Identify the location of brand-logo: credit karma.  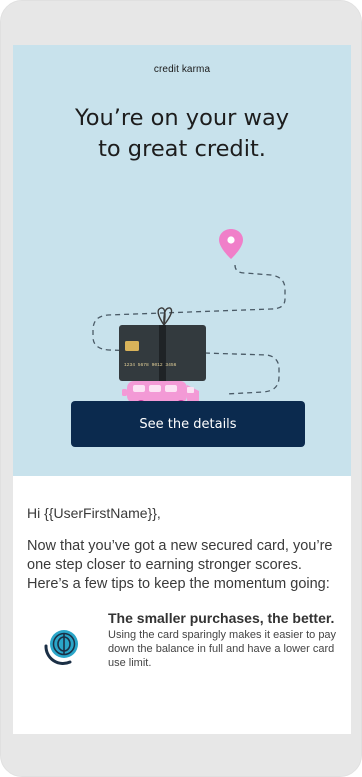
(182, 69).